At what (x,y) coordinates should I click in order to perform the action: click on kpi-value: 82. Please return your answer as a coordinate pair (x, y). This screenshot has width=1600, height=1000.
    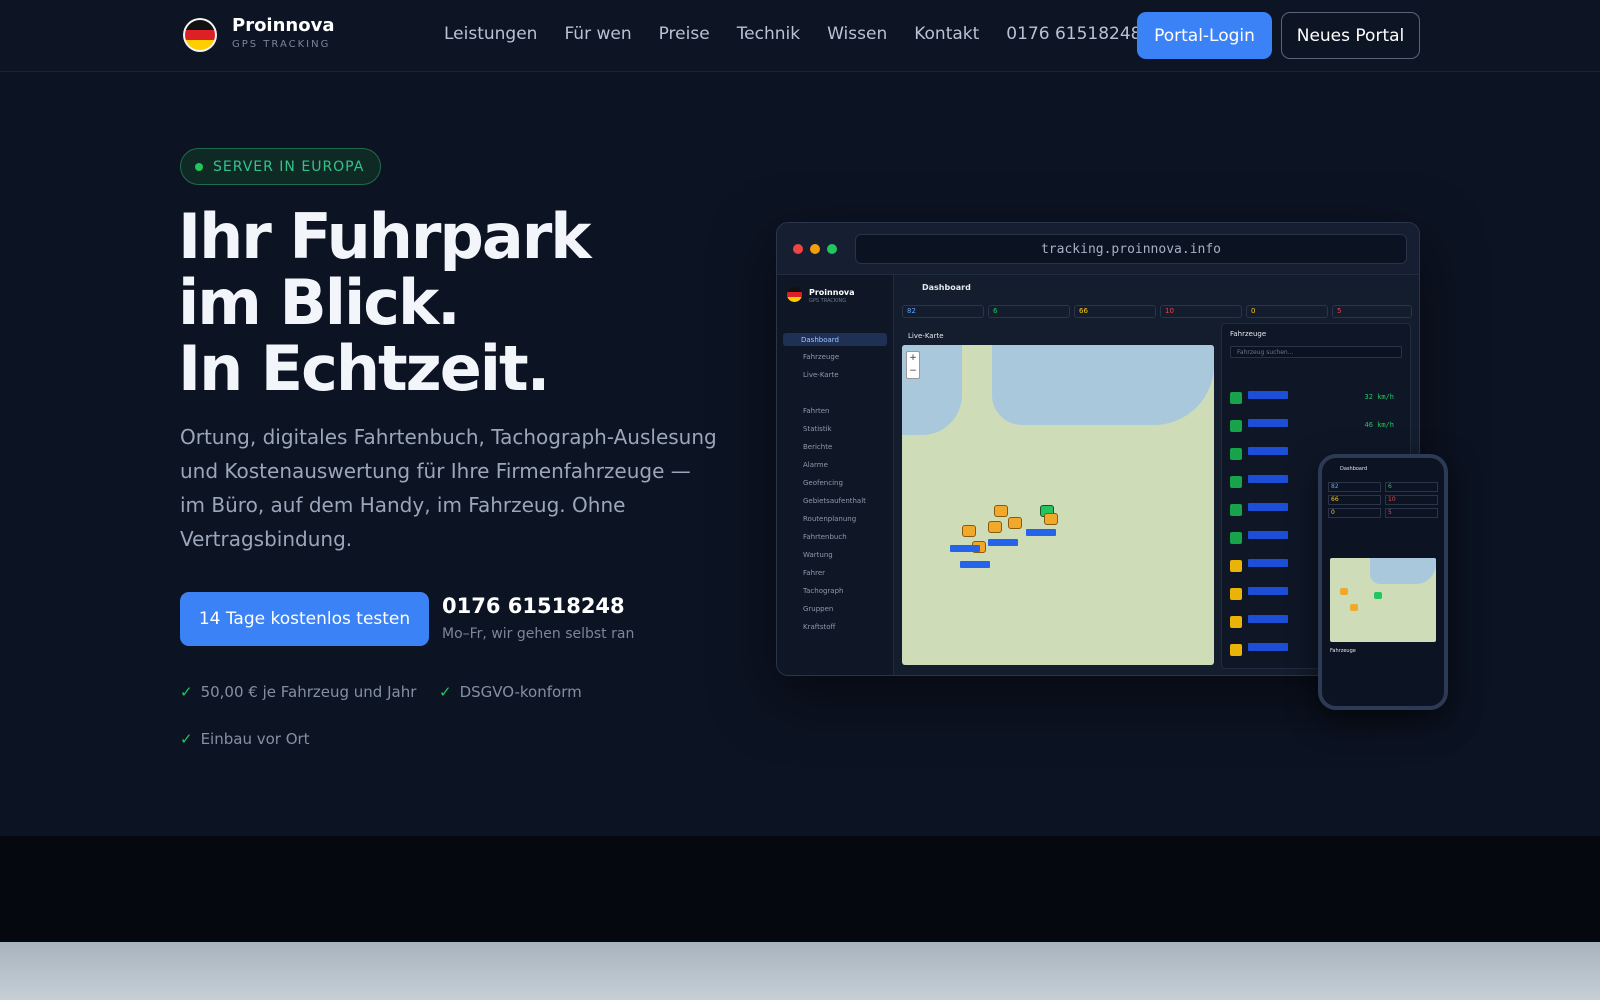
    Looking at the image, I should click on (911, 311).